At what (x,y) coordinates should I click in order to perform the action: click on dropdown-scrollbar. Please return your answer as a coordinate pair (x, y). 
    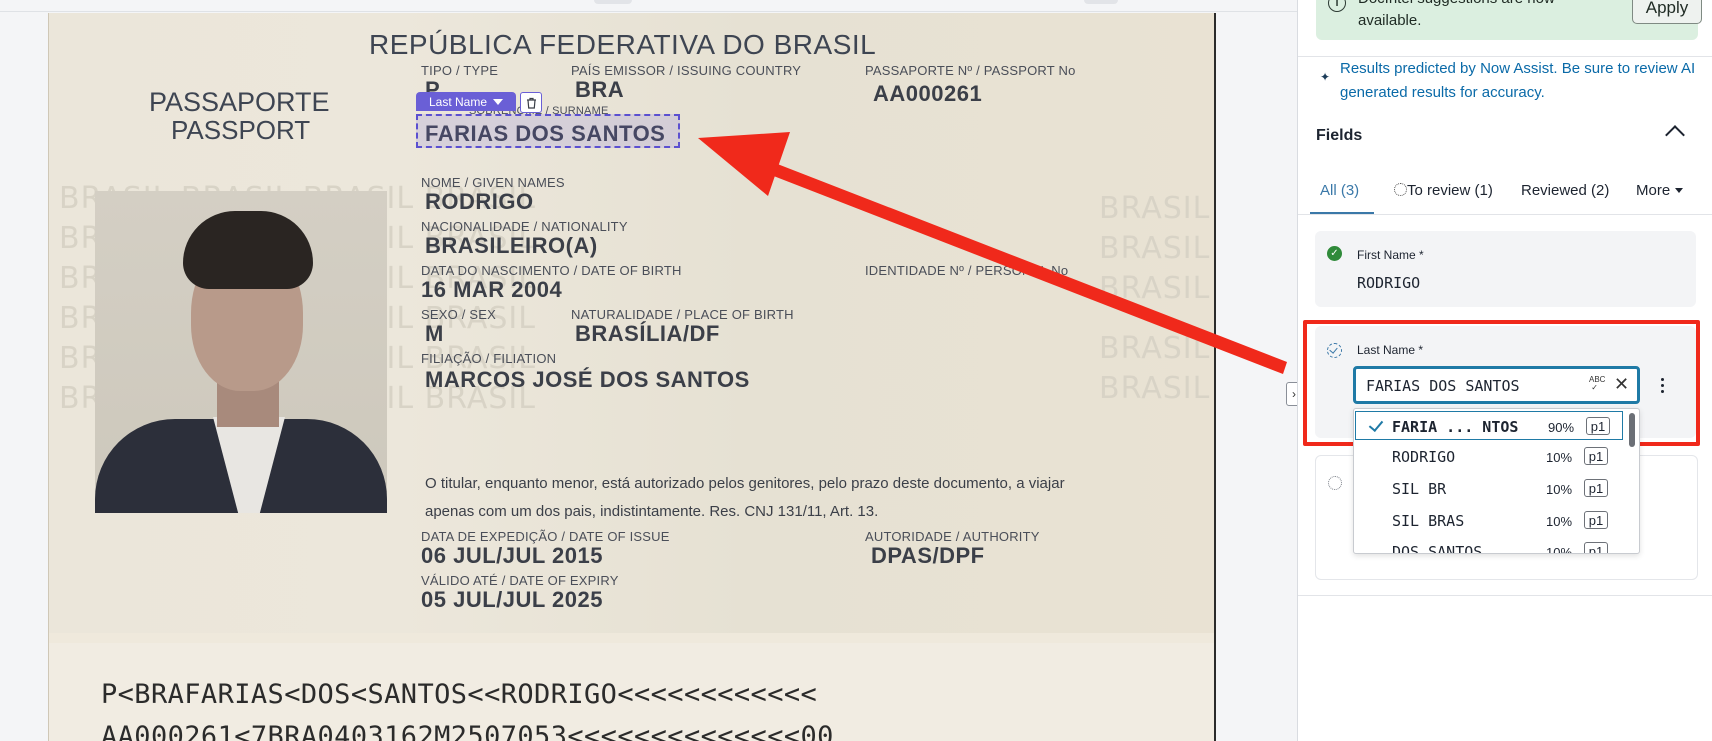
    Looking at the image, I should click on (1632, 430).